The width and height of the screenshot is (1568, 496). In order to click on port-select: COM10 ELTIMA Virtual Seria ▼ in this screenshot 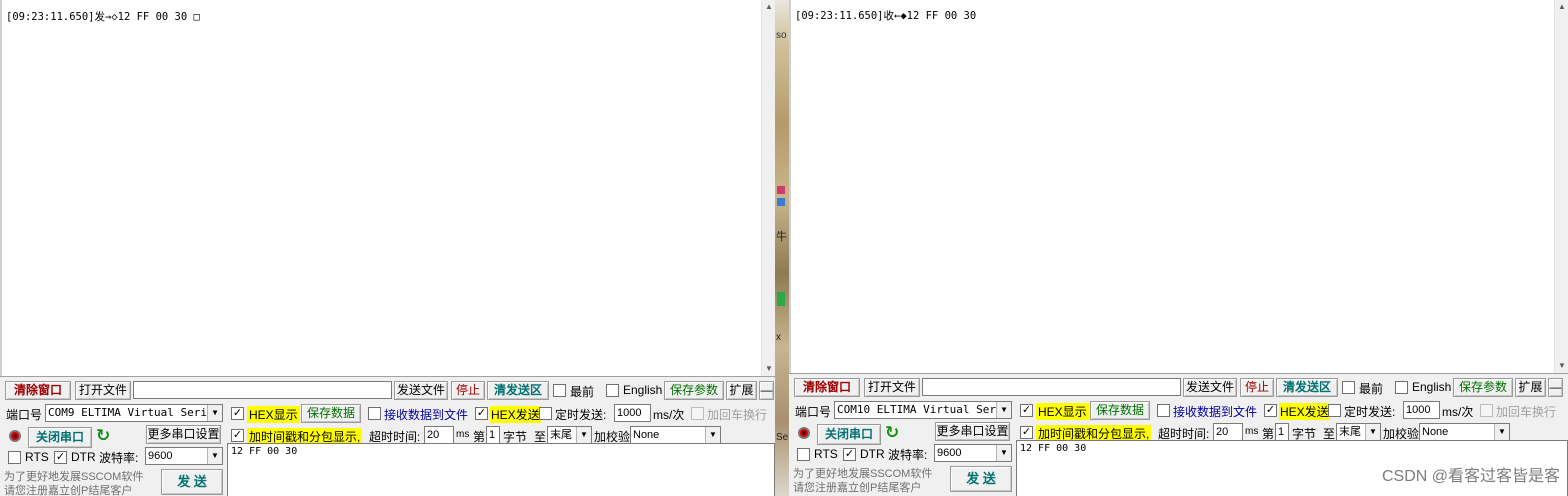, I will do `click(923, 410)`.